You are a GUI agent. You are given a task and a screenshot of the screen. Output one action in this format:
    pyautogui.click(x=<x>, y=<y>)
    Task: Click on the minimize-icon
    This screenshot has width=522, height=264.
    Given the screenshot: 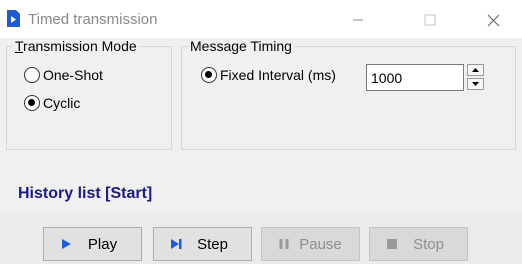 What is the action you would take?
    pyautogui.click(x=358, y=20)
    